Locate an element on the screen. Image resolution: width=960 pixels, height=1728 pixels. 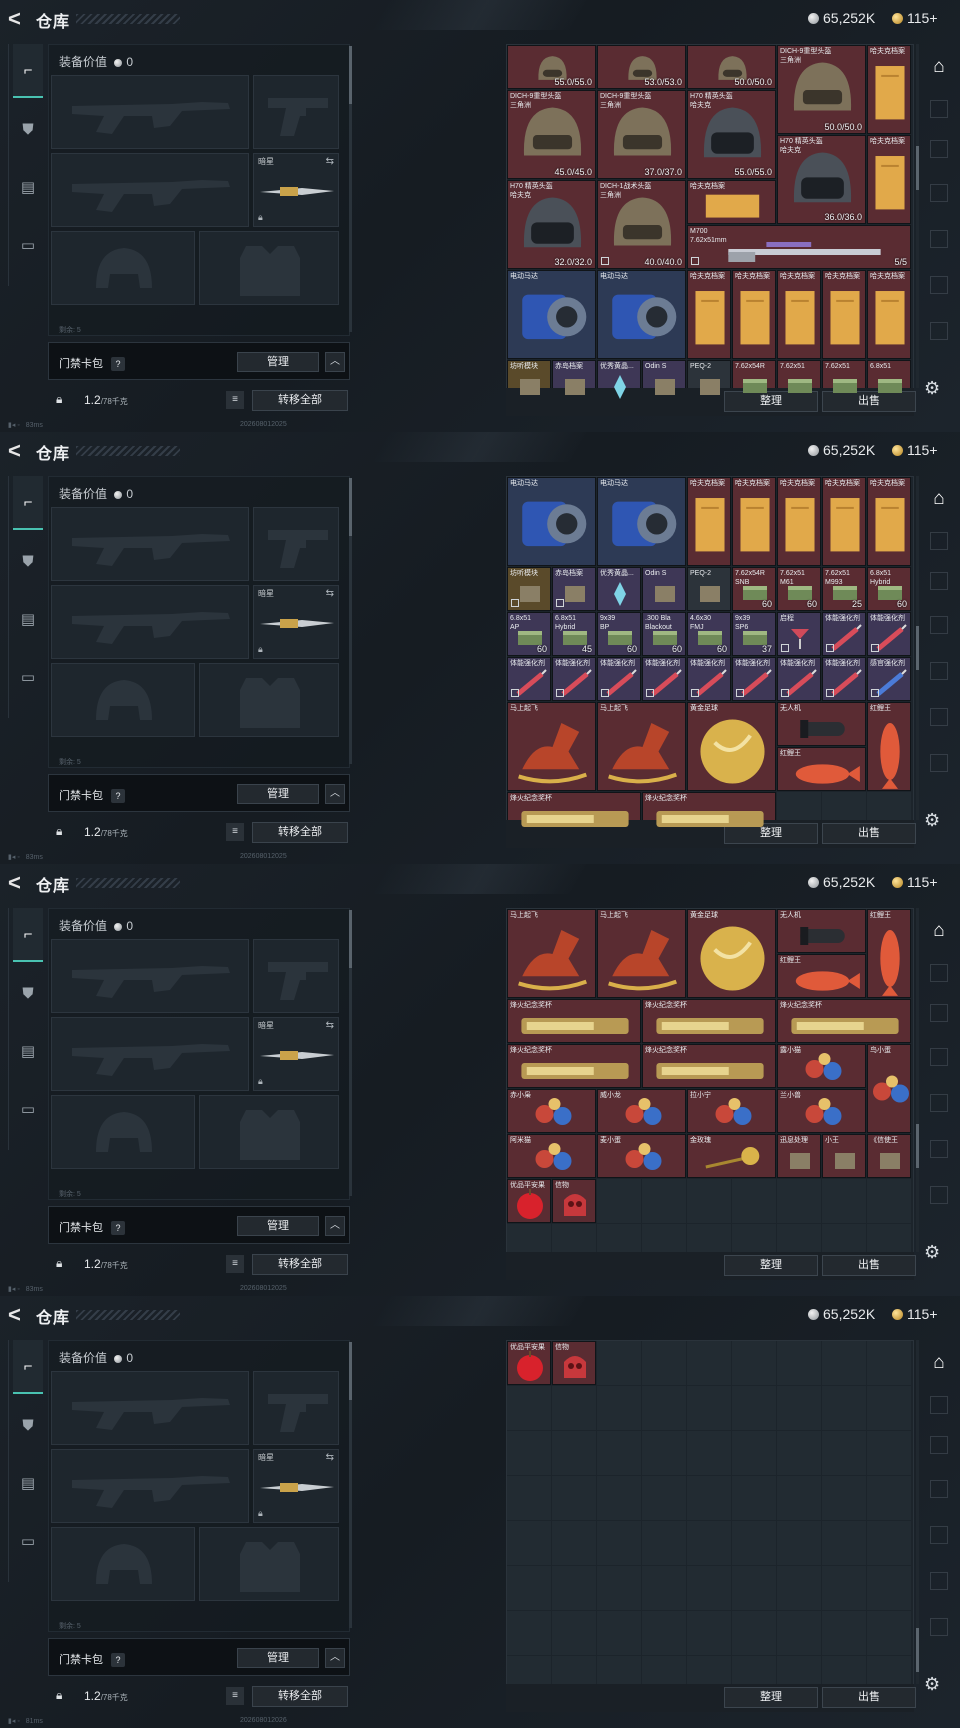
stash-item: M700 7.62x51mm 5/5 is located at coordinates (799, 247).